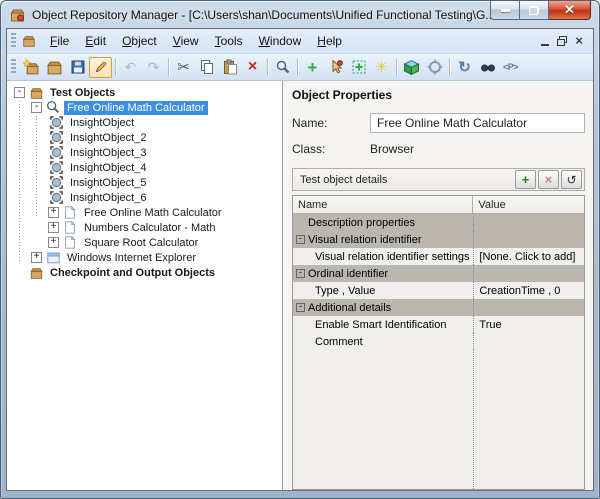 This screenshot has width=600, height=499. I want to click on minimize-button, so click(505, 10).